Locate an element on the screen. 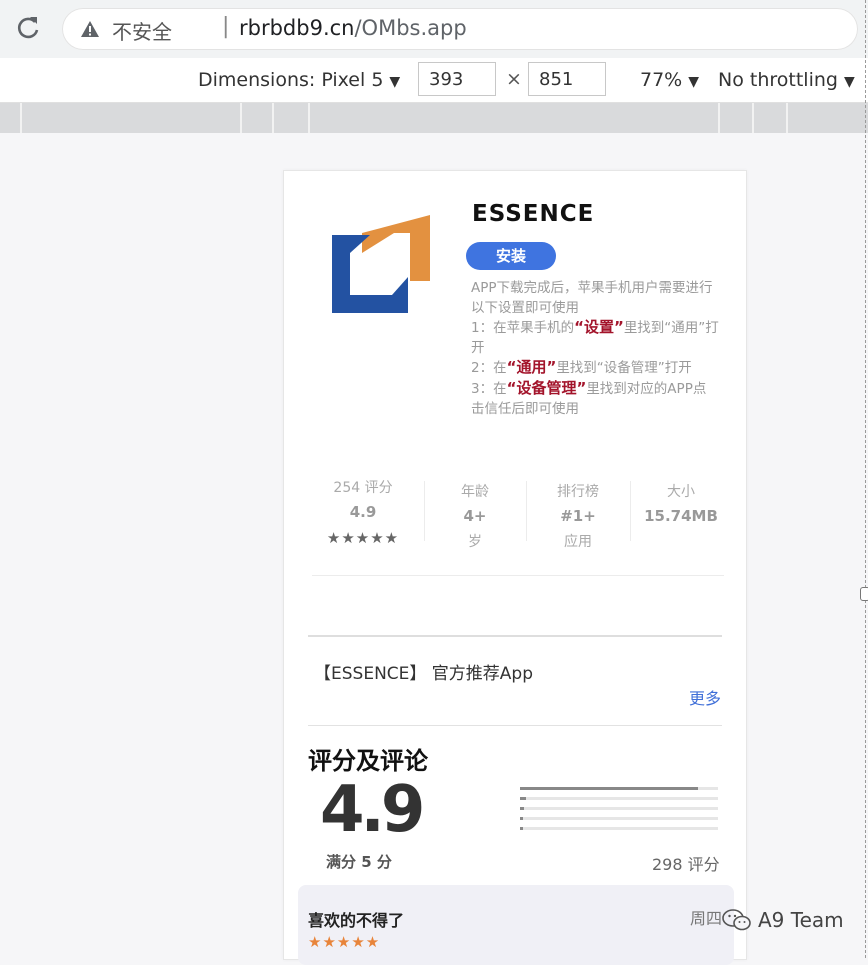  stat-unit: 应用 is located at coordinates (578, 542).